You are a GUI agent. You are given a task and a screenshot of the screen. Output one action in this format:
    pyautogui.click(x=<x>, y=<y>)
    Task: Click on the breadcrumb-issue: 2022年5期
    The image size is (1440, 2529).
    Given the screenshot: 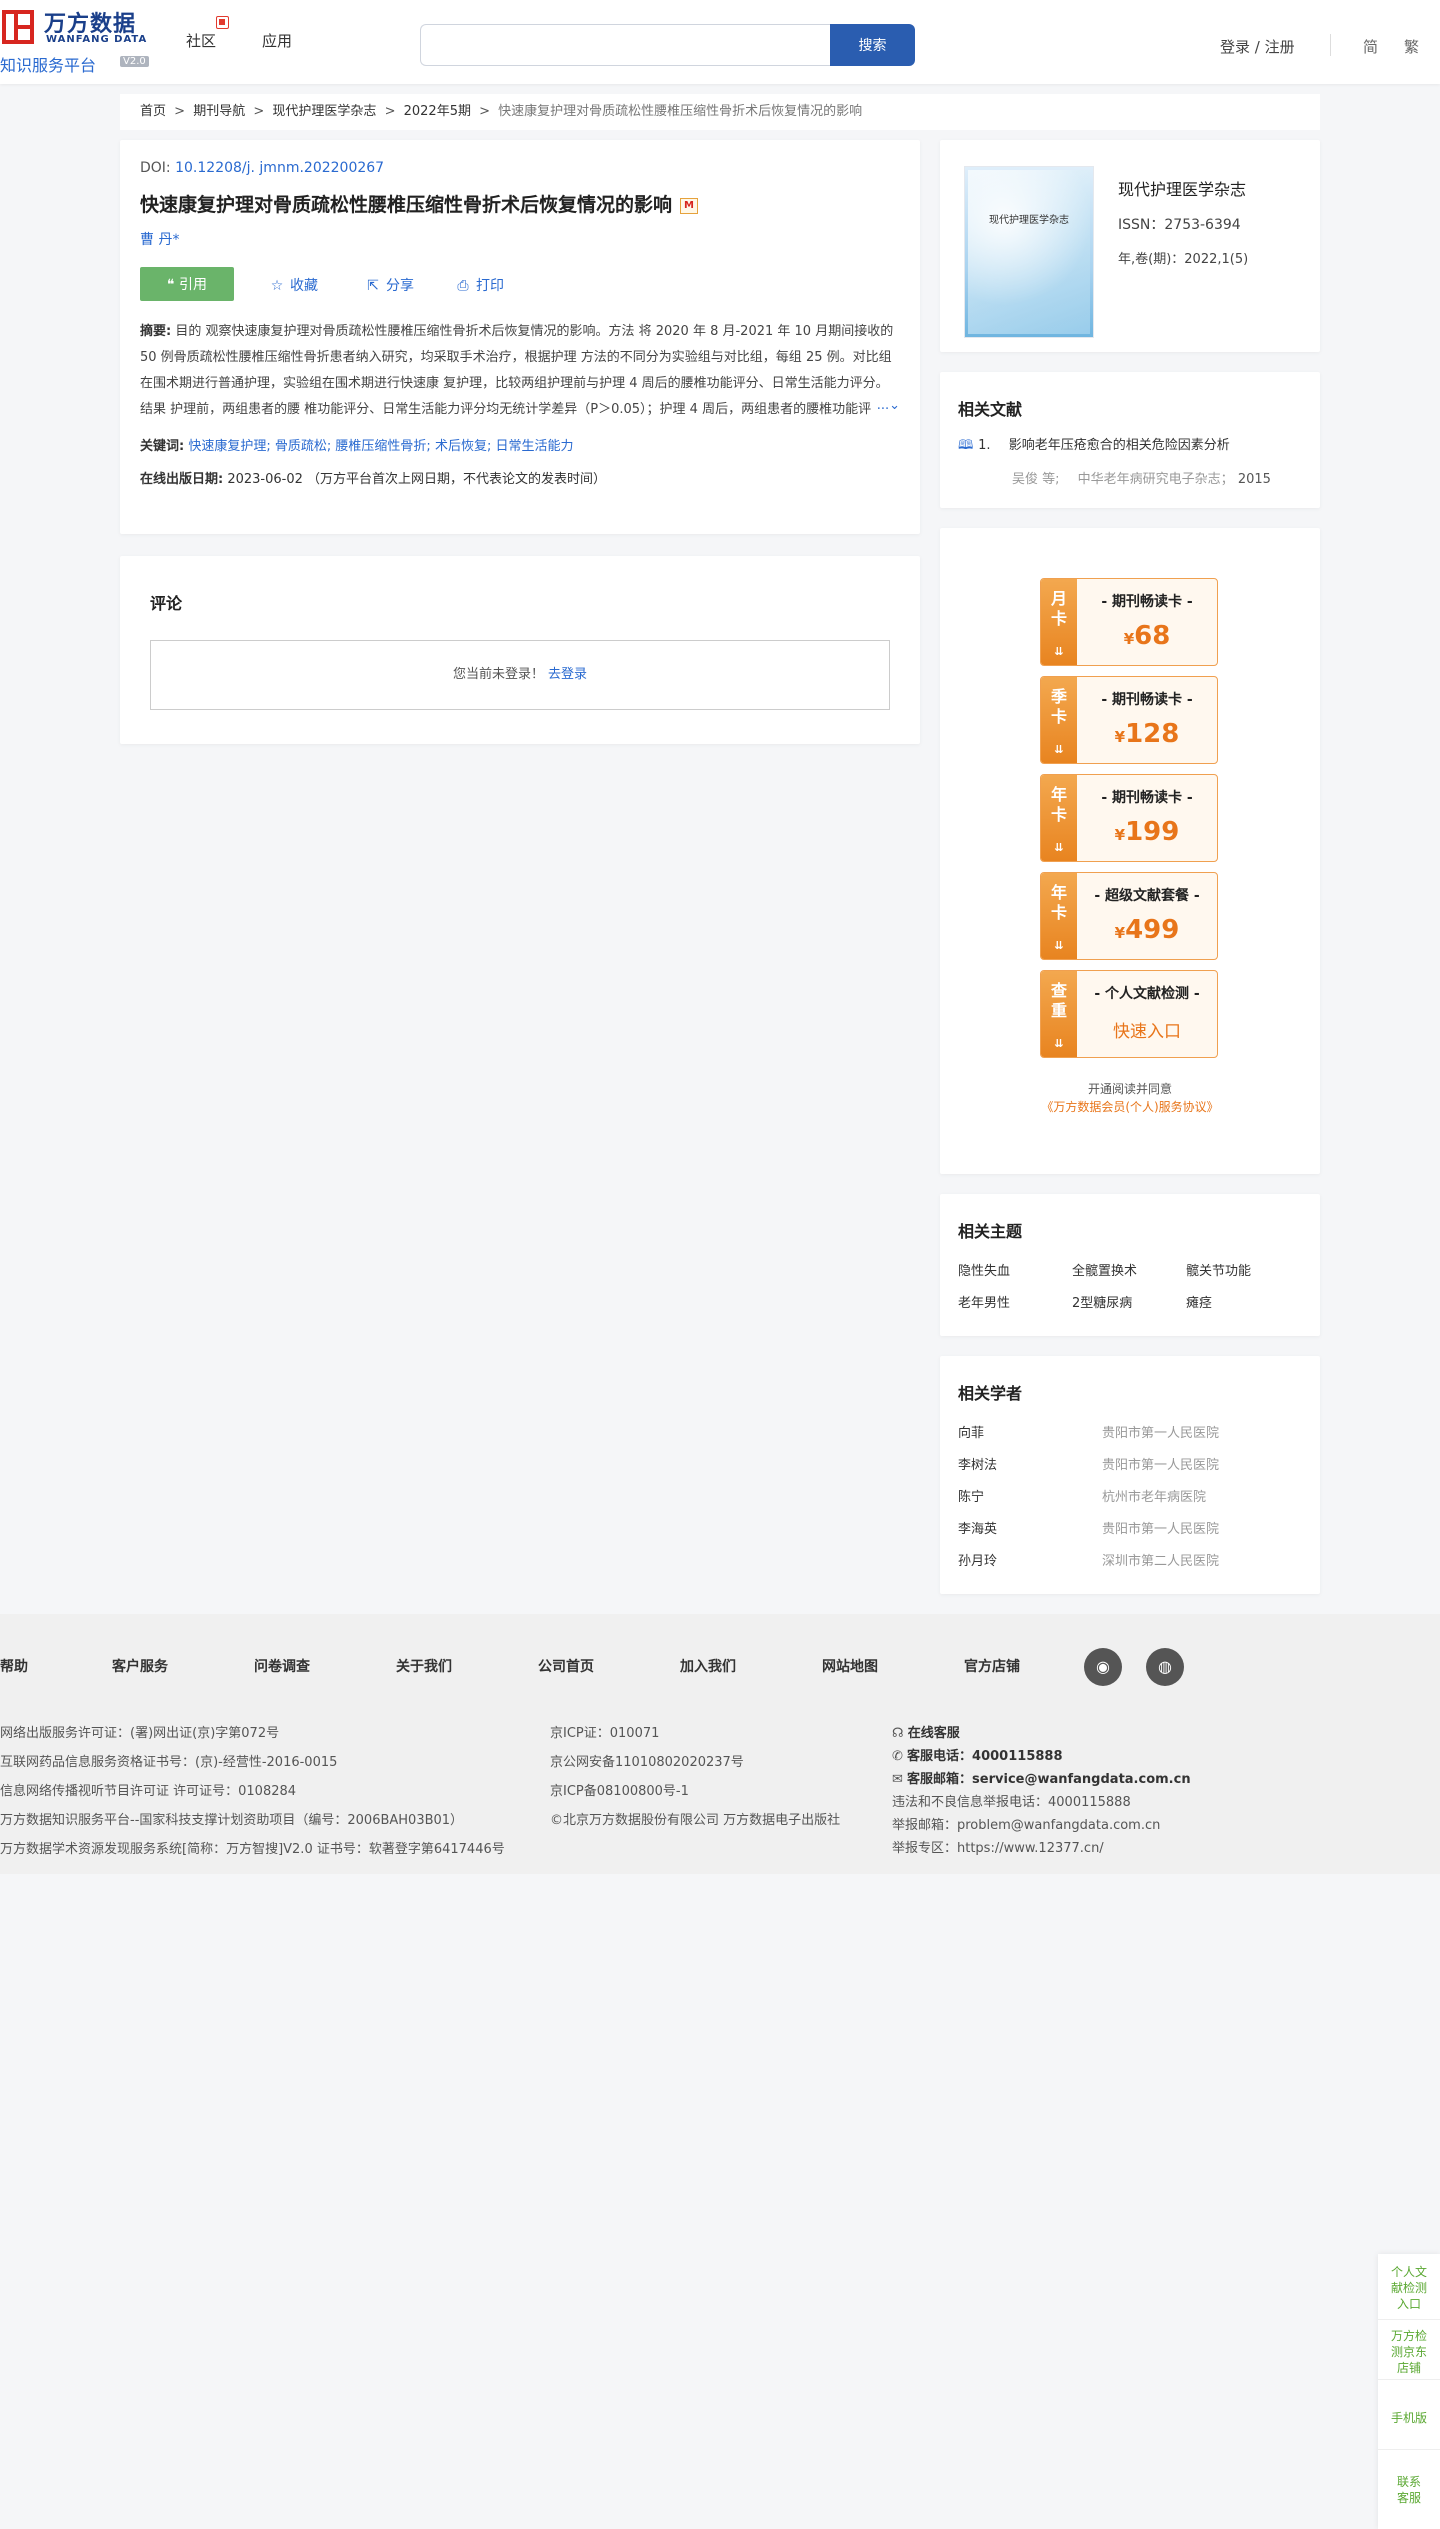 What is the action you would take?
    pyautogui.click(x=437, y=111)
    